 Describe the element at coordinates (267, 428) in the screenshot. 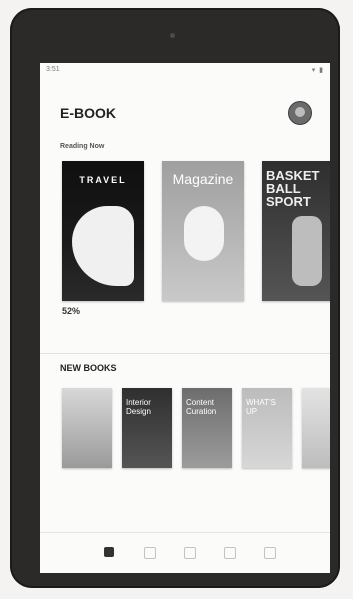

I see `new-book-cover: WHAT'S UP` at that location.